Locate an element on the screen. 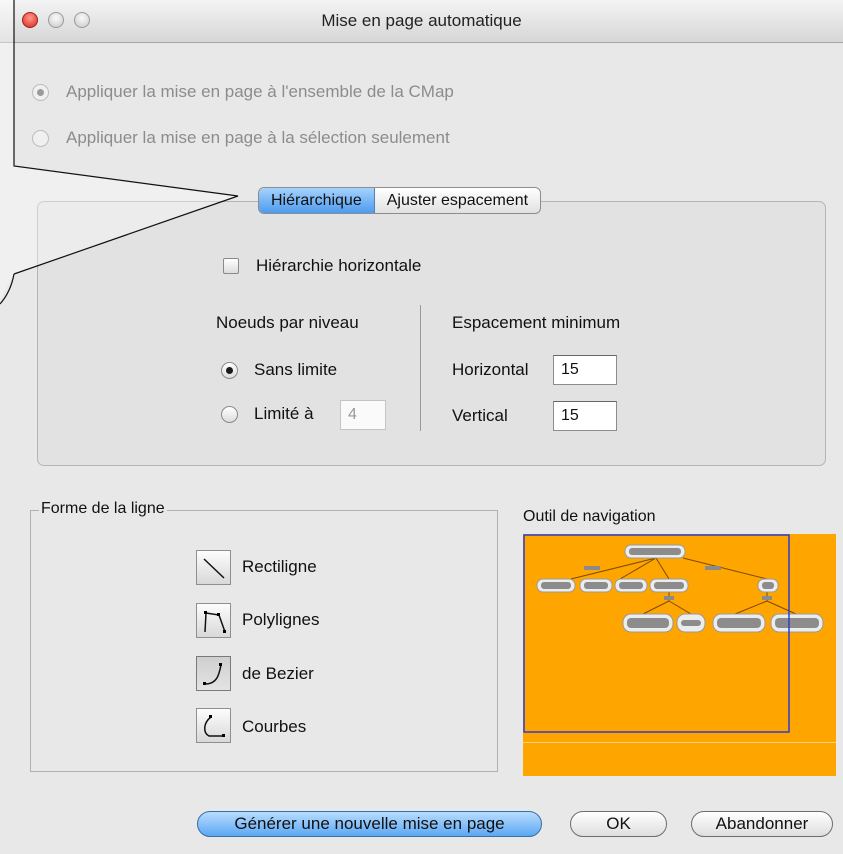 The height and width of the screenshot is (854, 843). spacing-title: Espacement minimum is located at coordinates (536, 322).